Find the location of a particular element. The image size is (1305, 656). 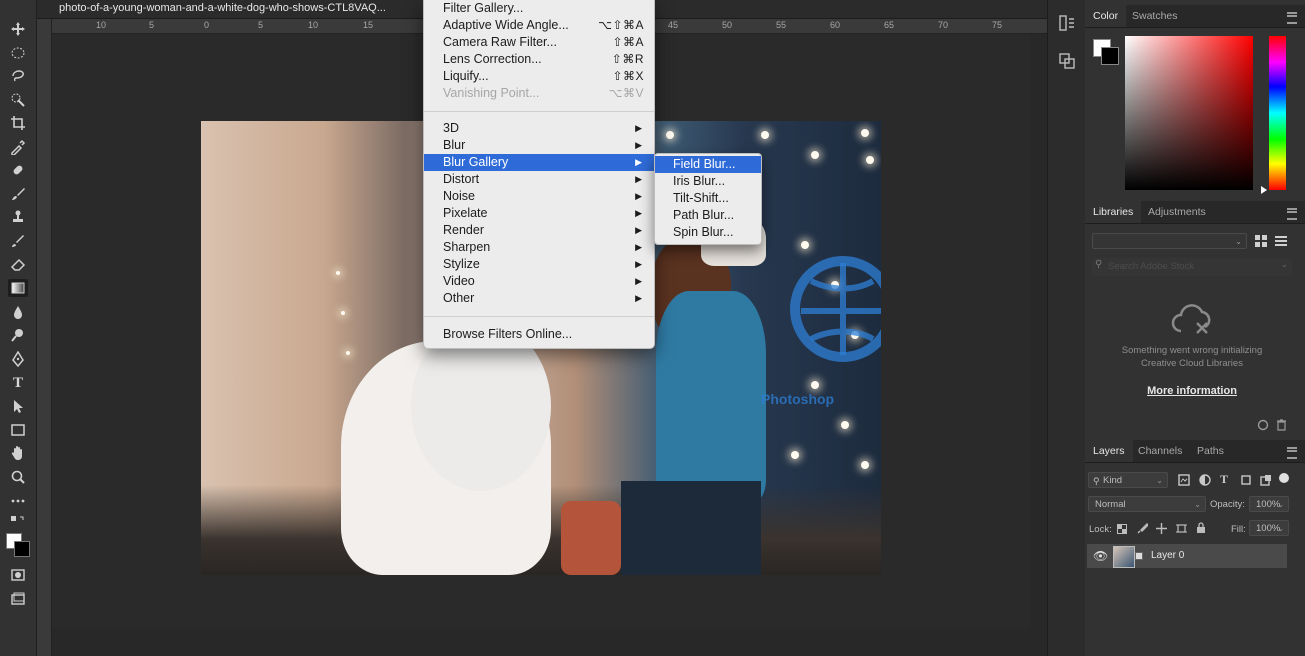

menu-item-noise: Noise ▶ is located at coordinates (539, 196).